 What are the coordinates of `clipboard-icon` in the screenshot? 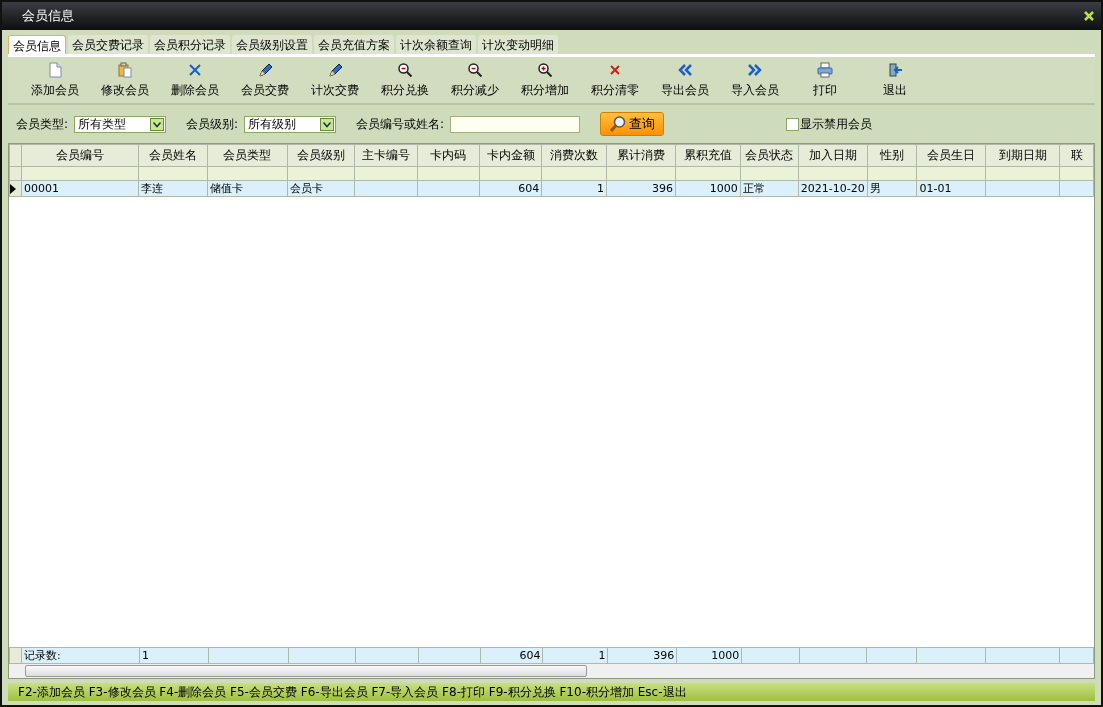 It's located at (125, 69).